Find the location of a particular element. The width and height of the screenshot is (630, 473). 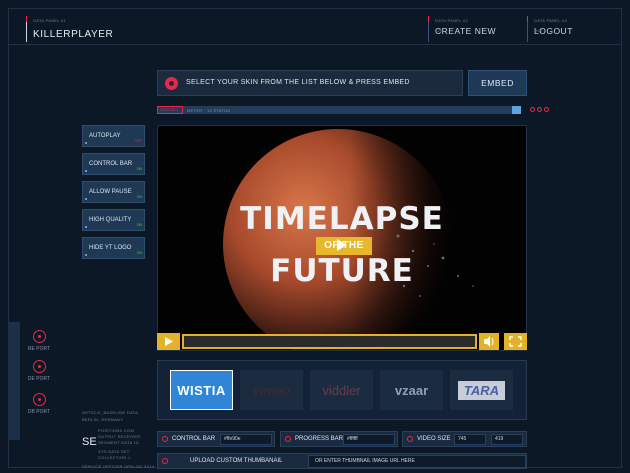

skin-selector: WISTIA vimeo viddler vzaar TARA is located at coordinates (342, 390).